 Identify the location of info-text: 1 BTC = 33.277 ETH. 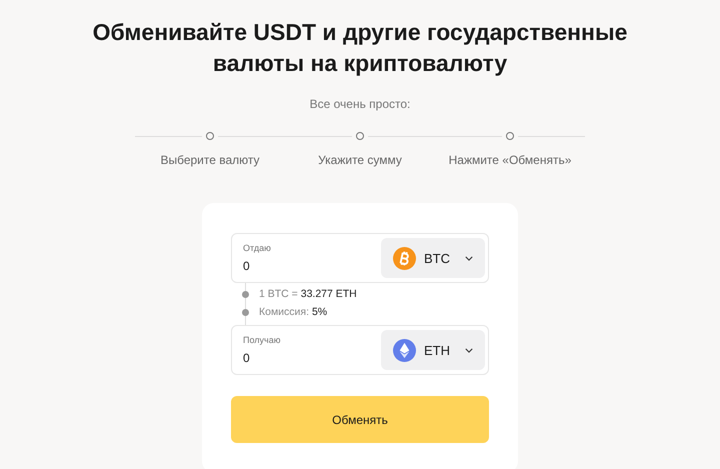
(308, 294).